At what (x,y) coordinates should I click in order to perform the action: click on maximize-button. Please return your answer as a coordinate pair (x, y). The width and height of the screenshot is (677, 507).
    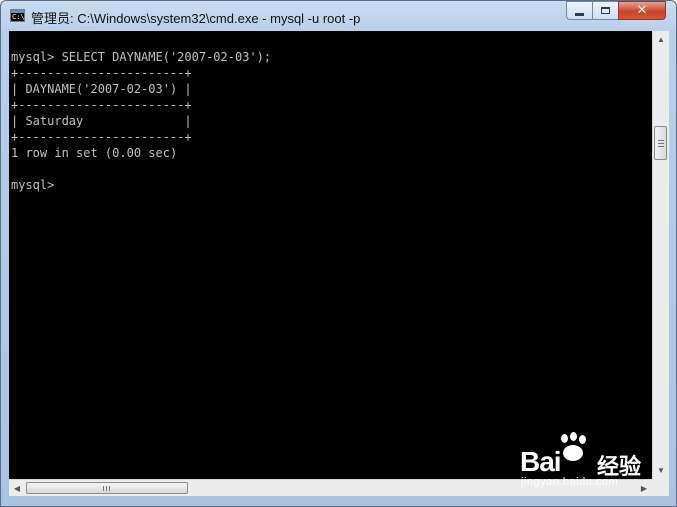
    Looking at the image, I should click on (605, 10).